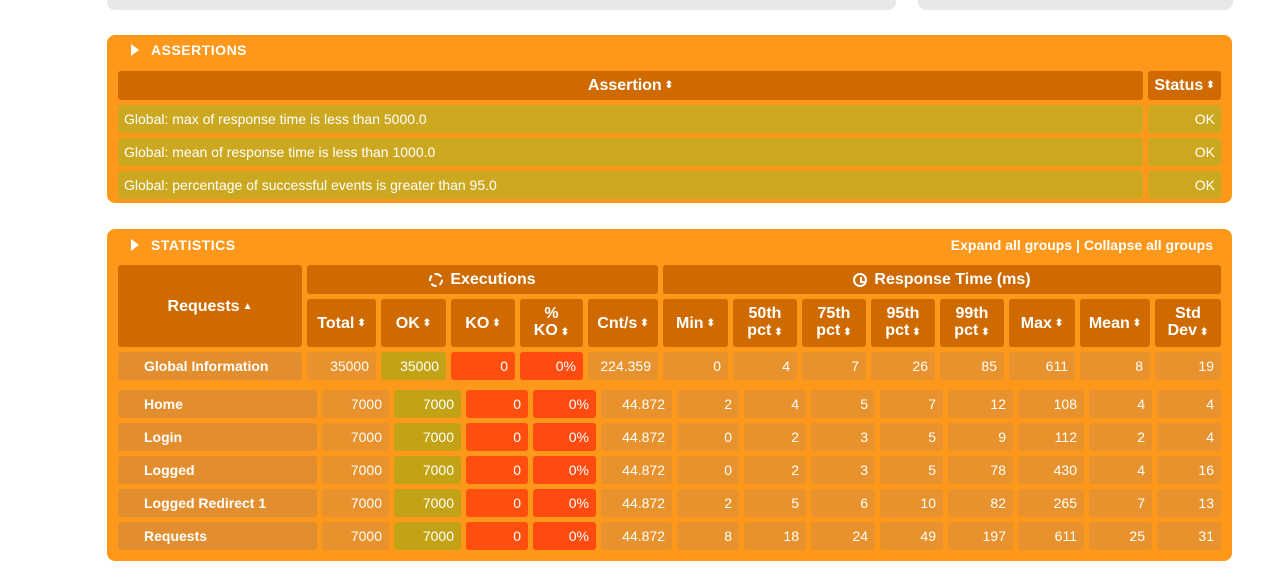 This screenshot has height=580, width=1261. What do you see at coordinates (1148, 245) in the screenshot?
I see `collapse-all-groups-link: Collapse all groups` at bounding box center [1148, 245].